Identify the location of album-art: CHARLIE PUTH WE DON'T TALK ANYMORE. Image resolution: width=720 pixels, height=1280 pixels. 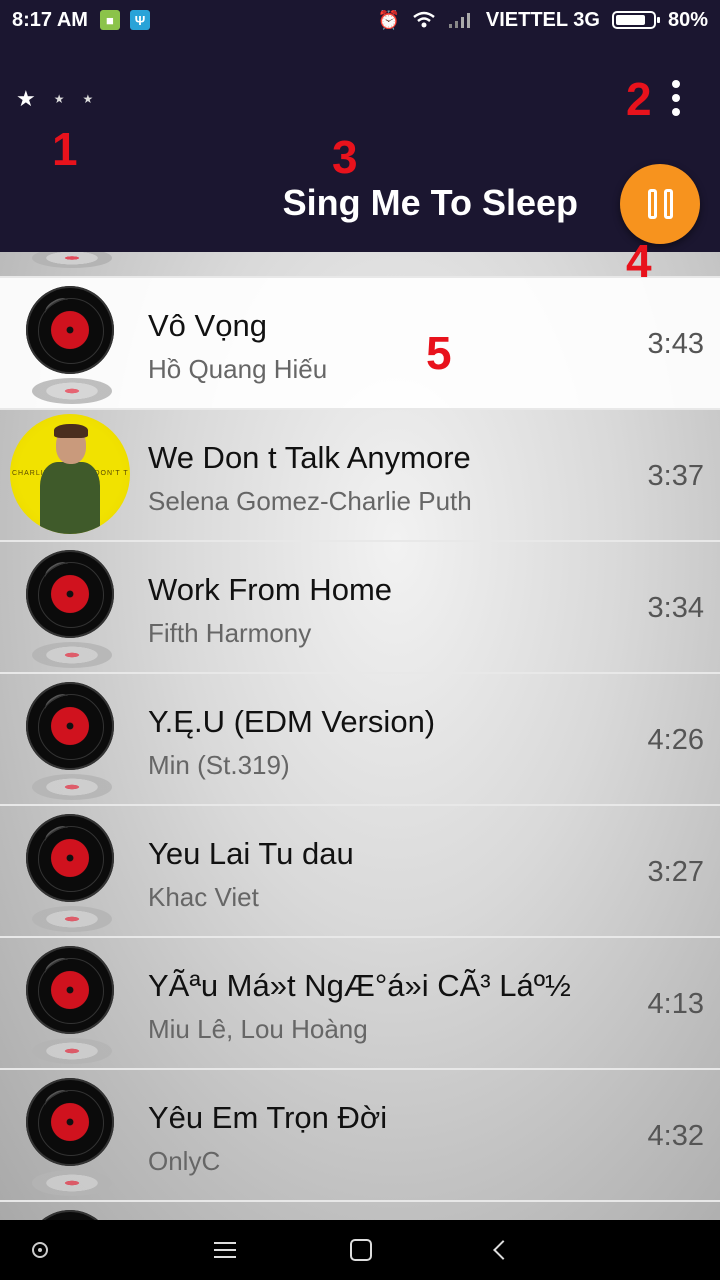
(70, 474).